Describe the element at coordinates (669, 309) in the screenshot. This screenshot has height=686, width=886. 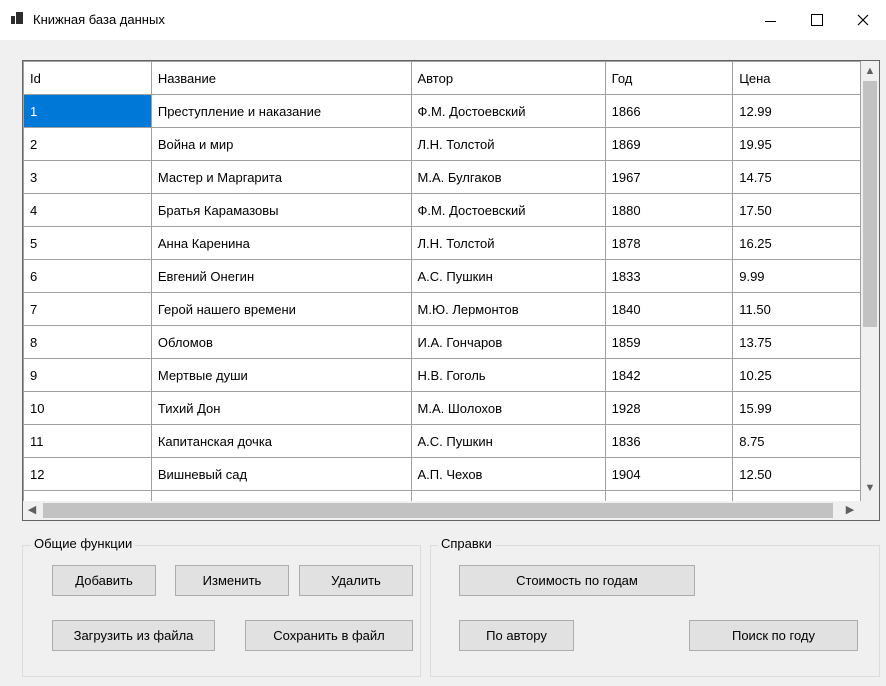
I see `cell-year: 1840` at that location.